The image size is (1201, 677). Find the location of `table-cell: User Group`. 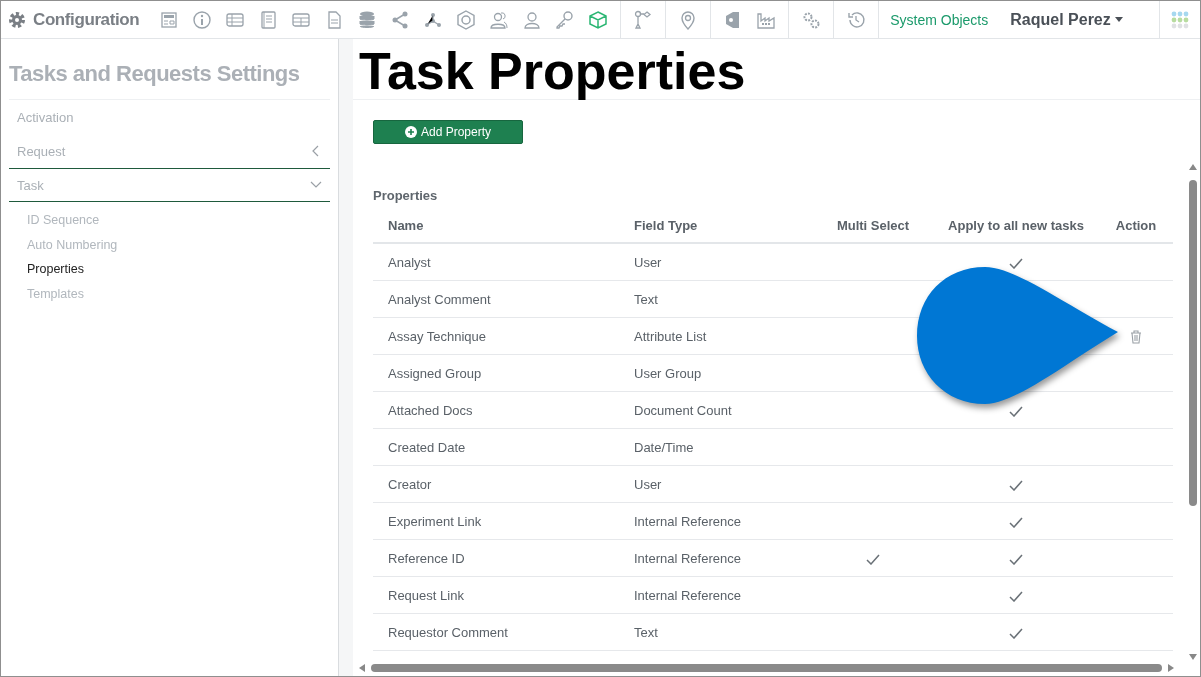

table-cell: User Group is located at coordinates (716, 373).